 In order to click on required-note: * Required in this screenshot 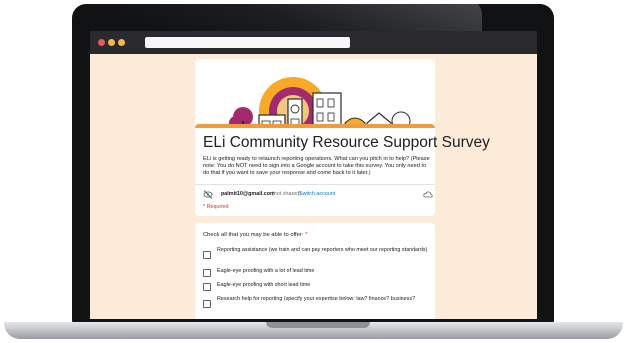, I will do `click(216, 207)`.